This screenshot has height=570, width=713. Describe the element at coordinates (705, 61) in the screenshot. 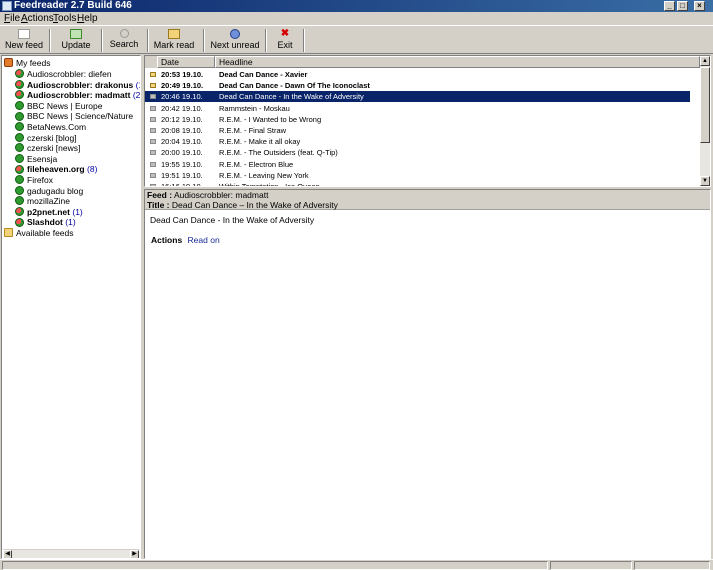

I see `scroll-up-icon: ▲` at that location.